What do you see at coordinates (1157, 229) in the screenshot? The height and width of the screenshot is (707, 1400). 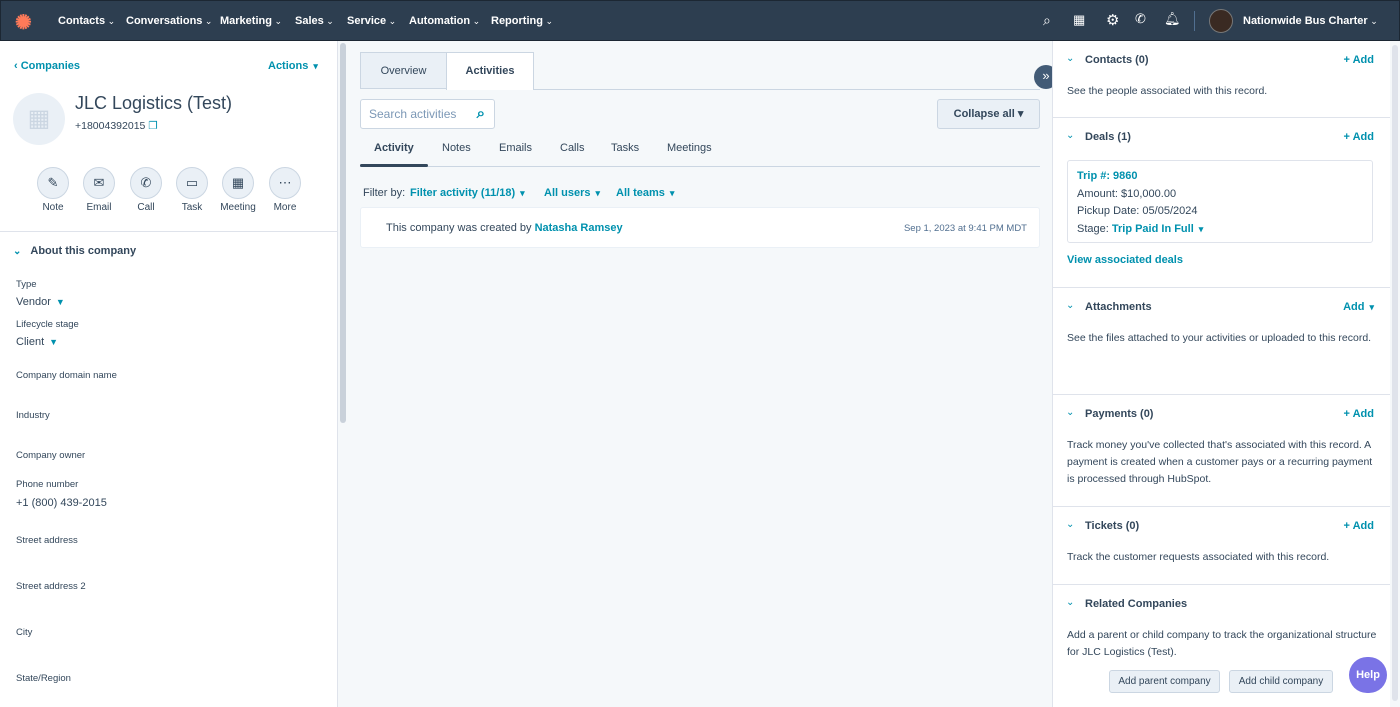 I see `stage-dropdown: Trip Paid In Full ▾` at bounding box center [1157, 229].